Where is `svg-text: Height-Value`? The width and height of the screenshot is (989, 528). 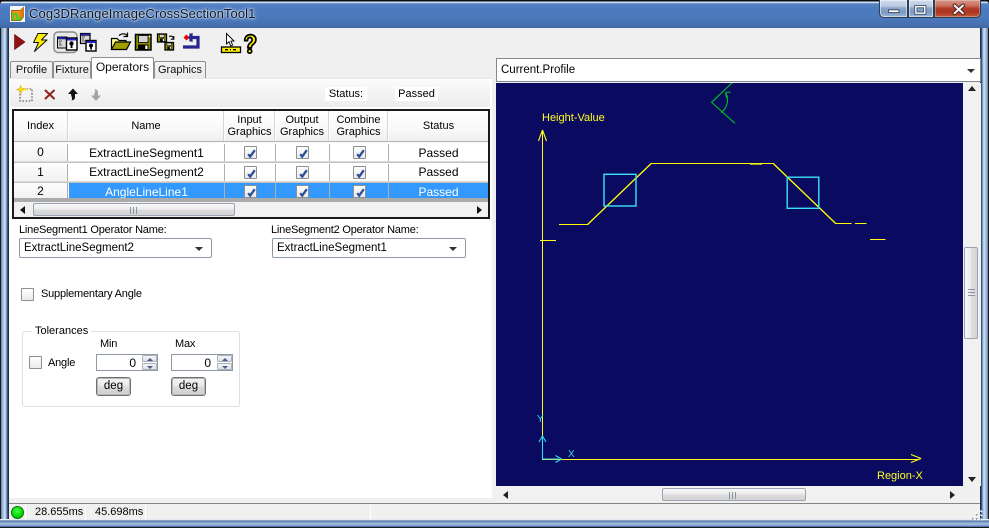 svg-text: Height-Value is located at coordinates (573, 118).